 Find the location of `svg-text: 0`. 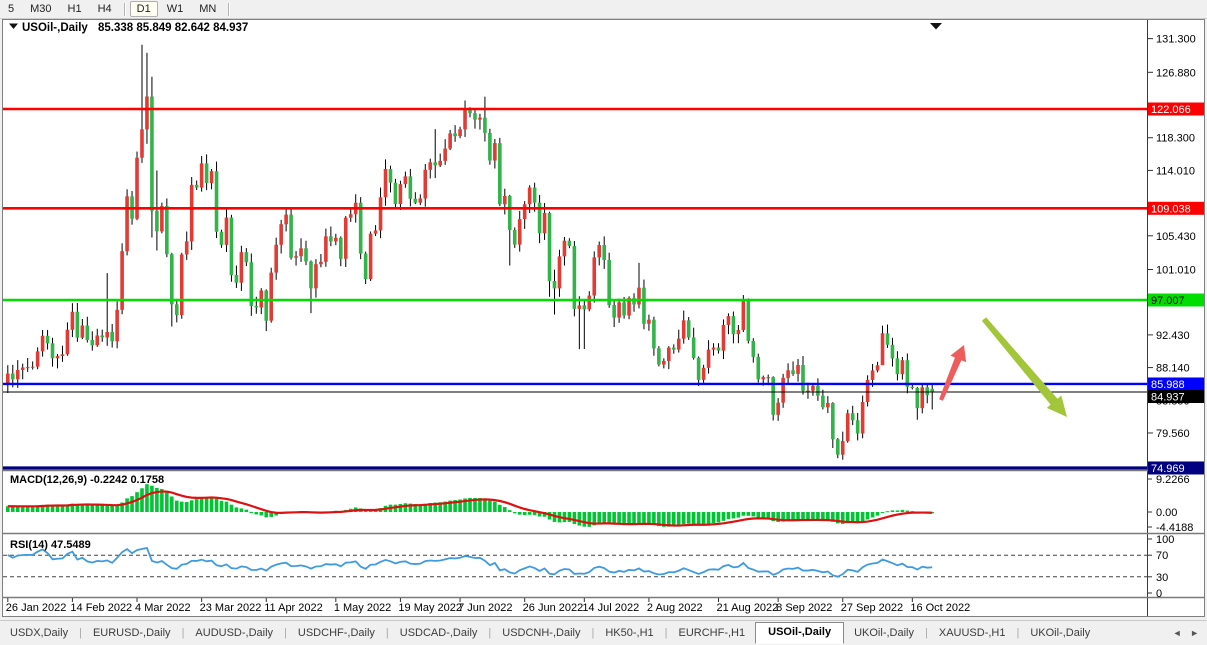

svg-text: 0 is located at coordinates (1159, 594).